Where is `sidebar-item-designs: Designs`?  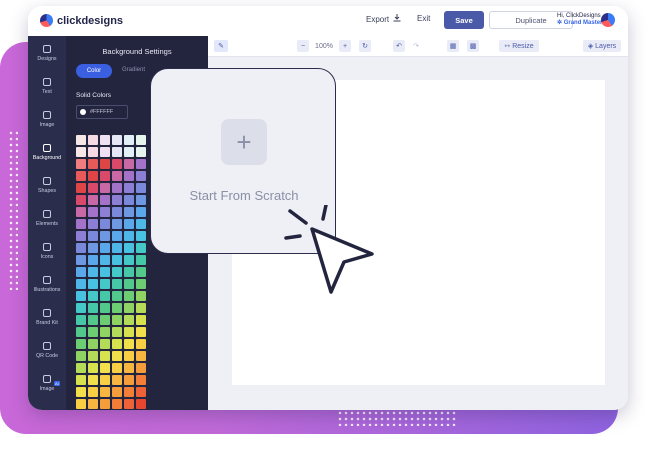
sidebar-item-designs: Designs is located at coordinates (47, 53).